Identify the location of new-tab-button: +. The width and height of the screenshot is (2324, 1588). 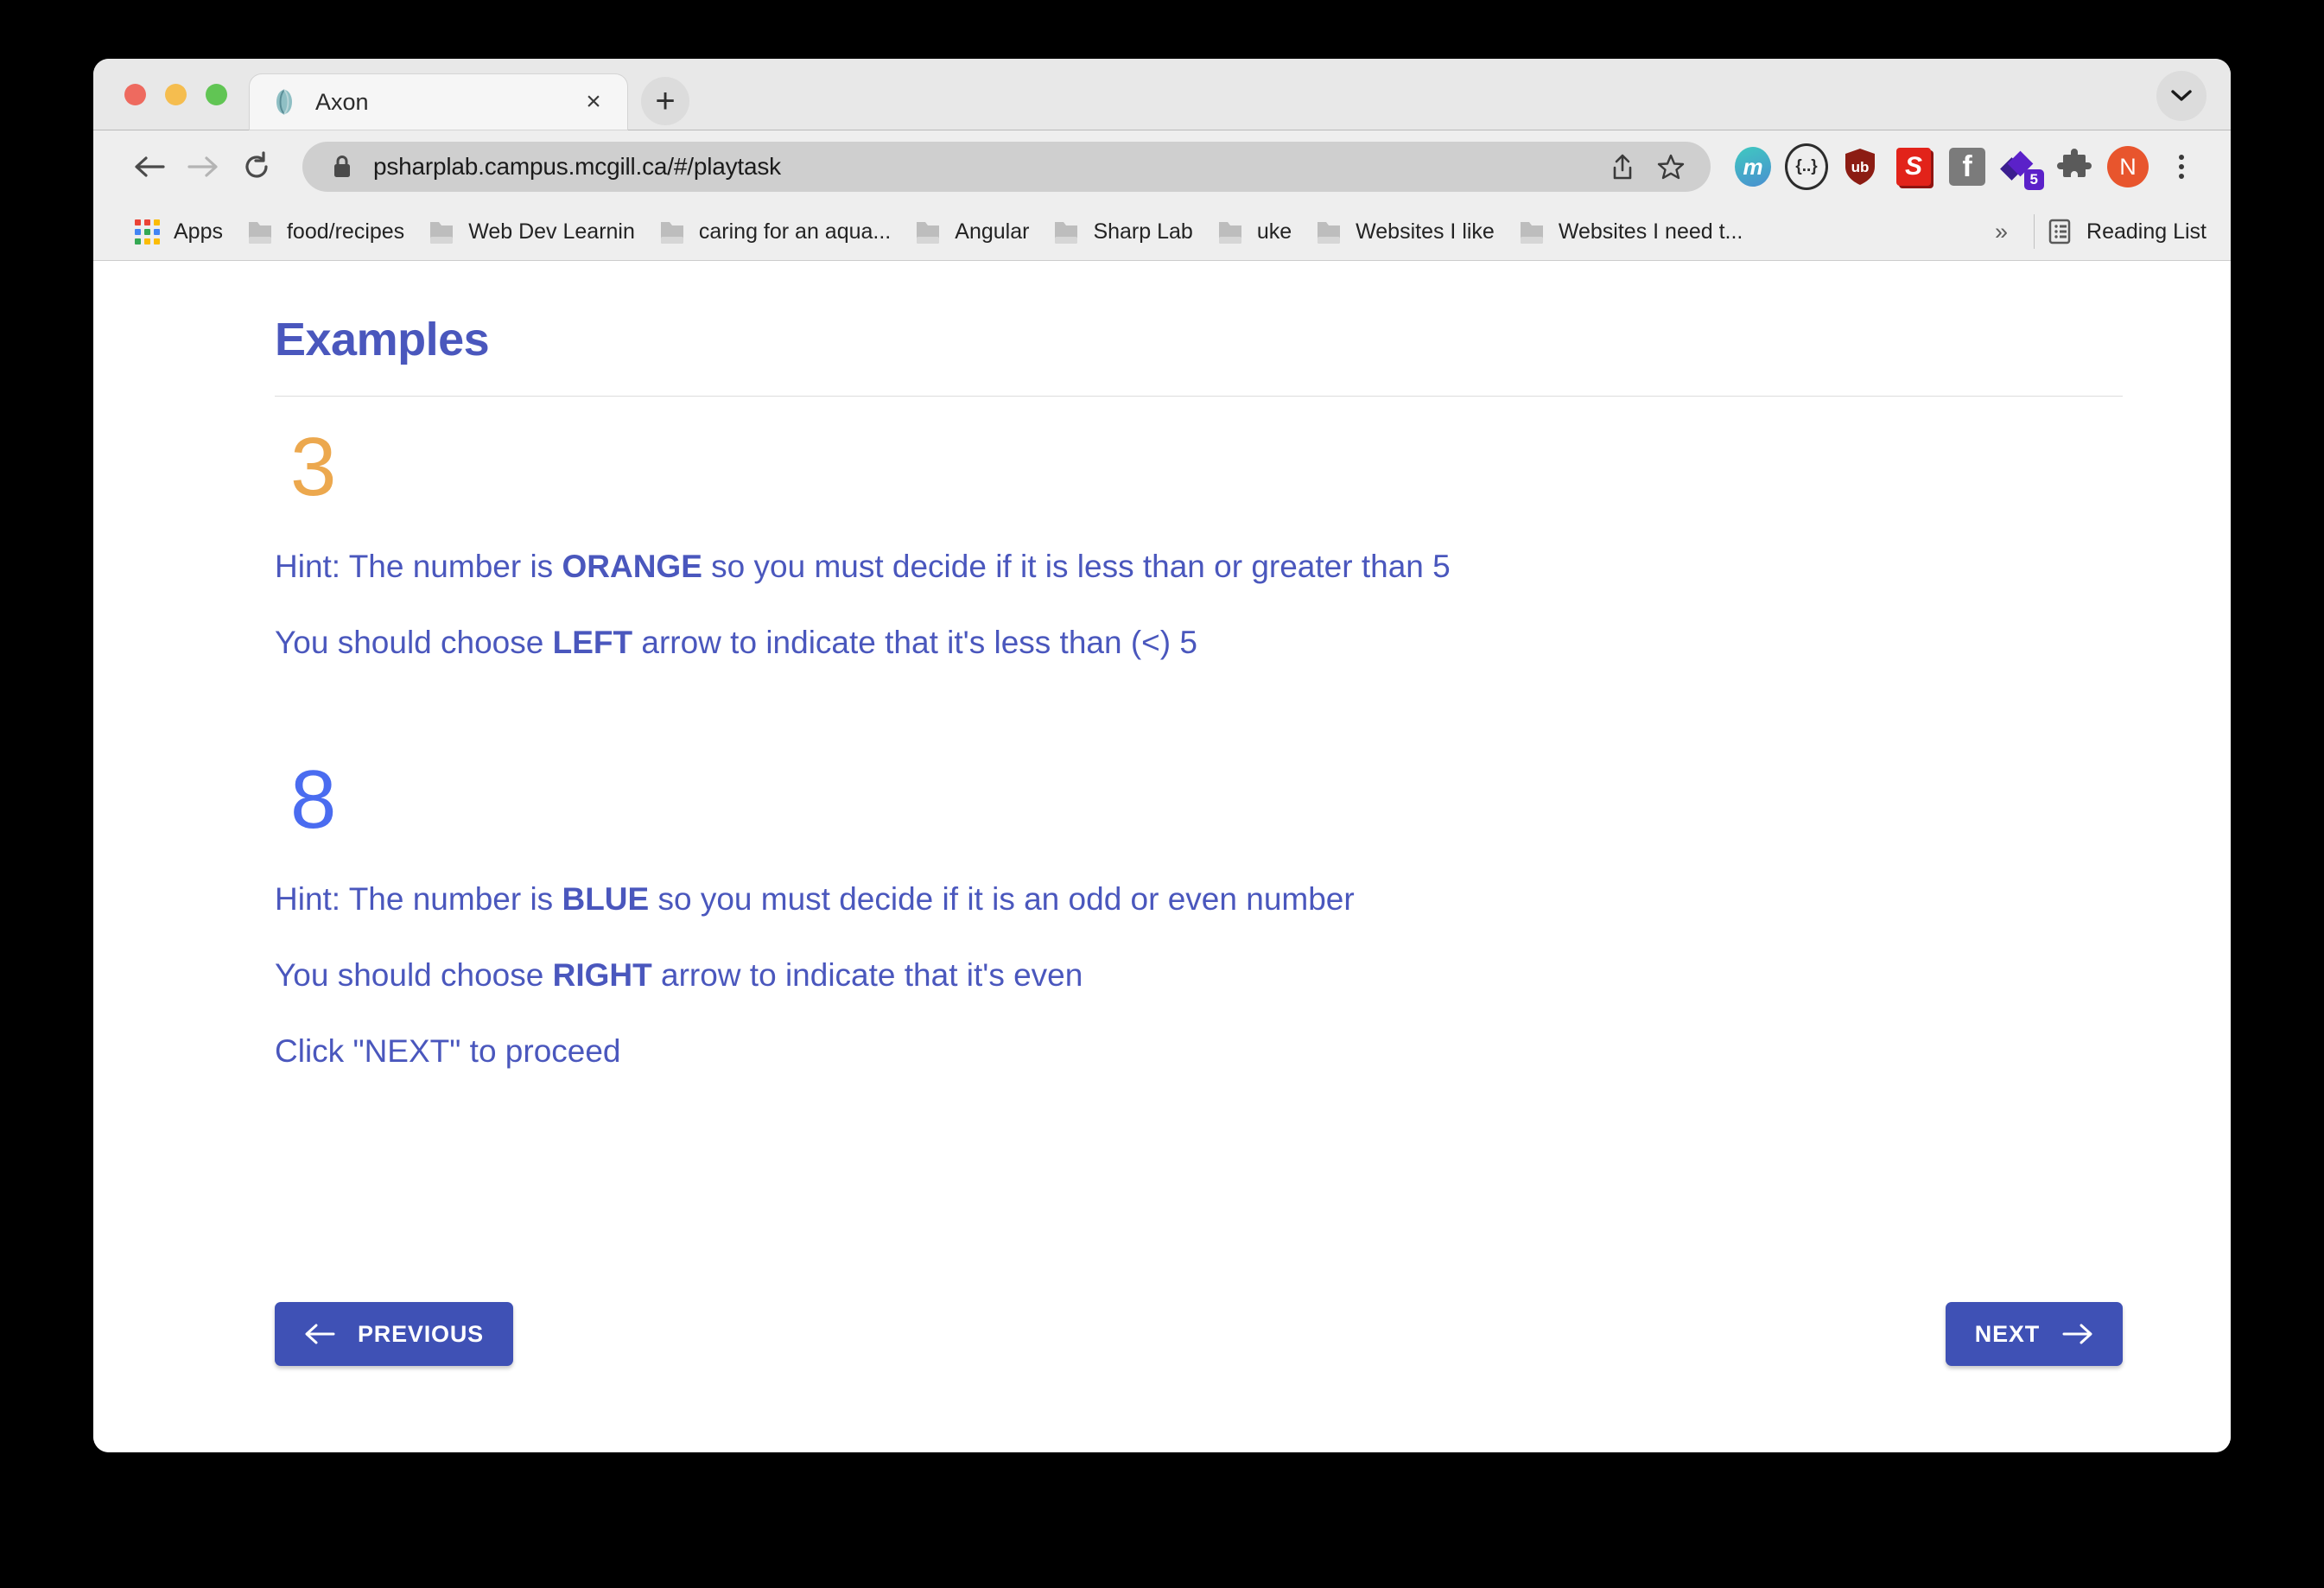
(665, 101).